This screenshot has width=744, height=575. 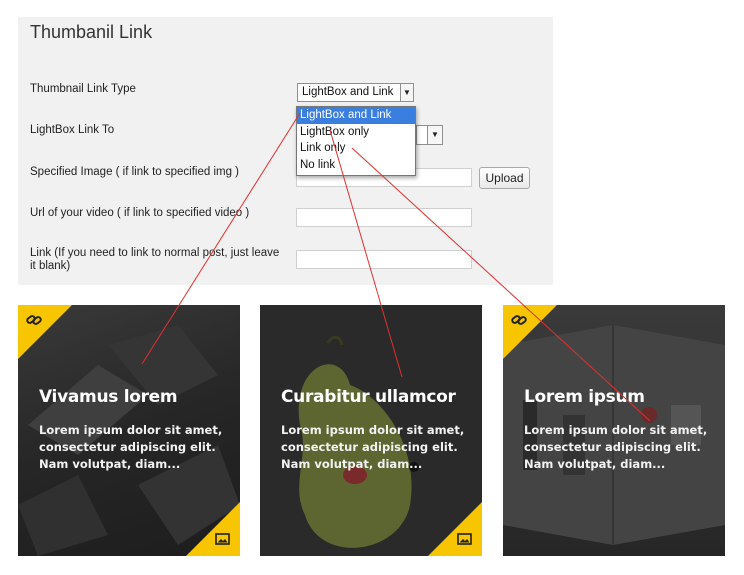 I want to click on upload-button: Upload, so click(x=504, y=178).